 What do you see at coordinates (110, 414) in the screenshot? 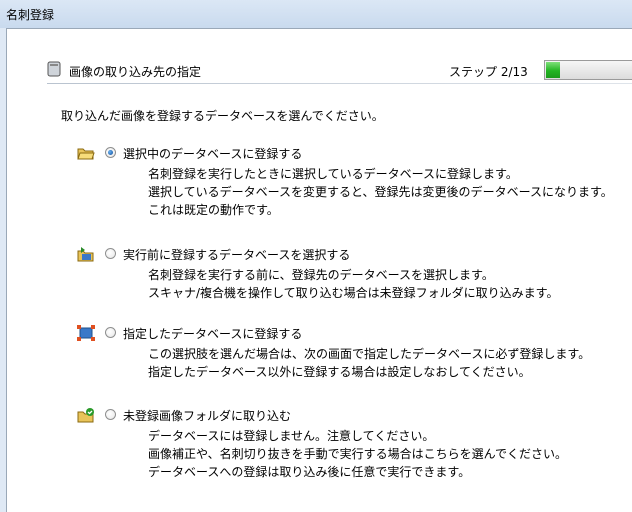
I see `radio-unregistered-folder` at bounding box center [110, 414].